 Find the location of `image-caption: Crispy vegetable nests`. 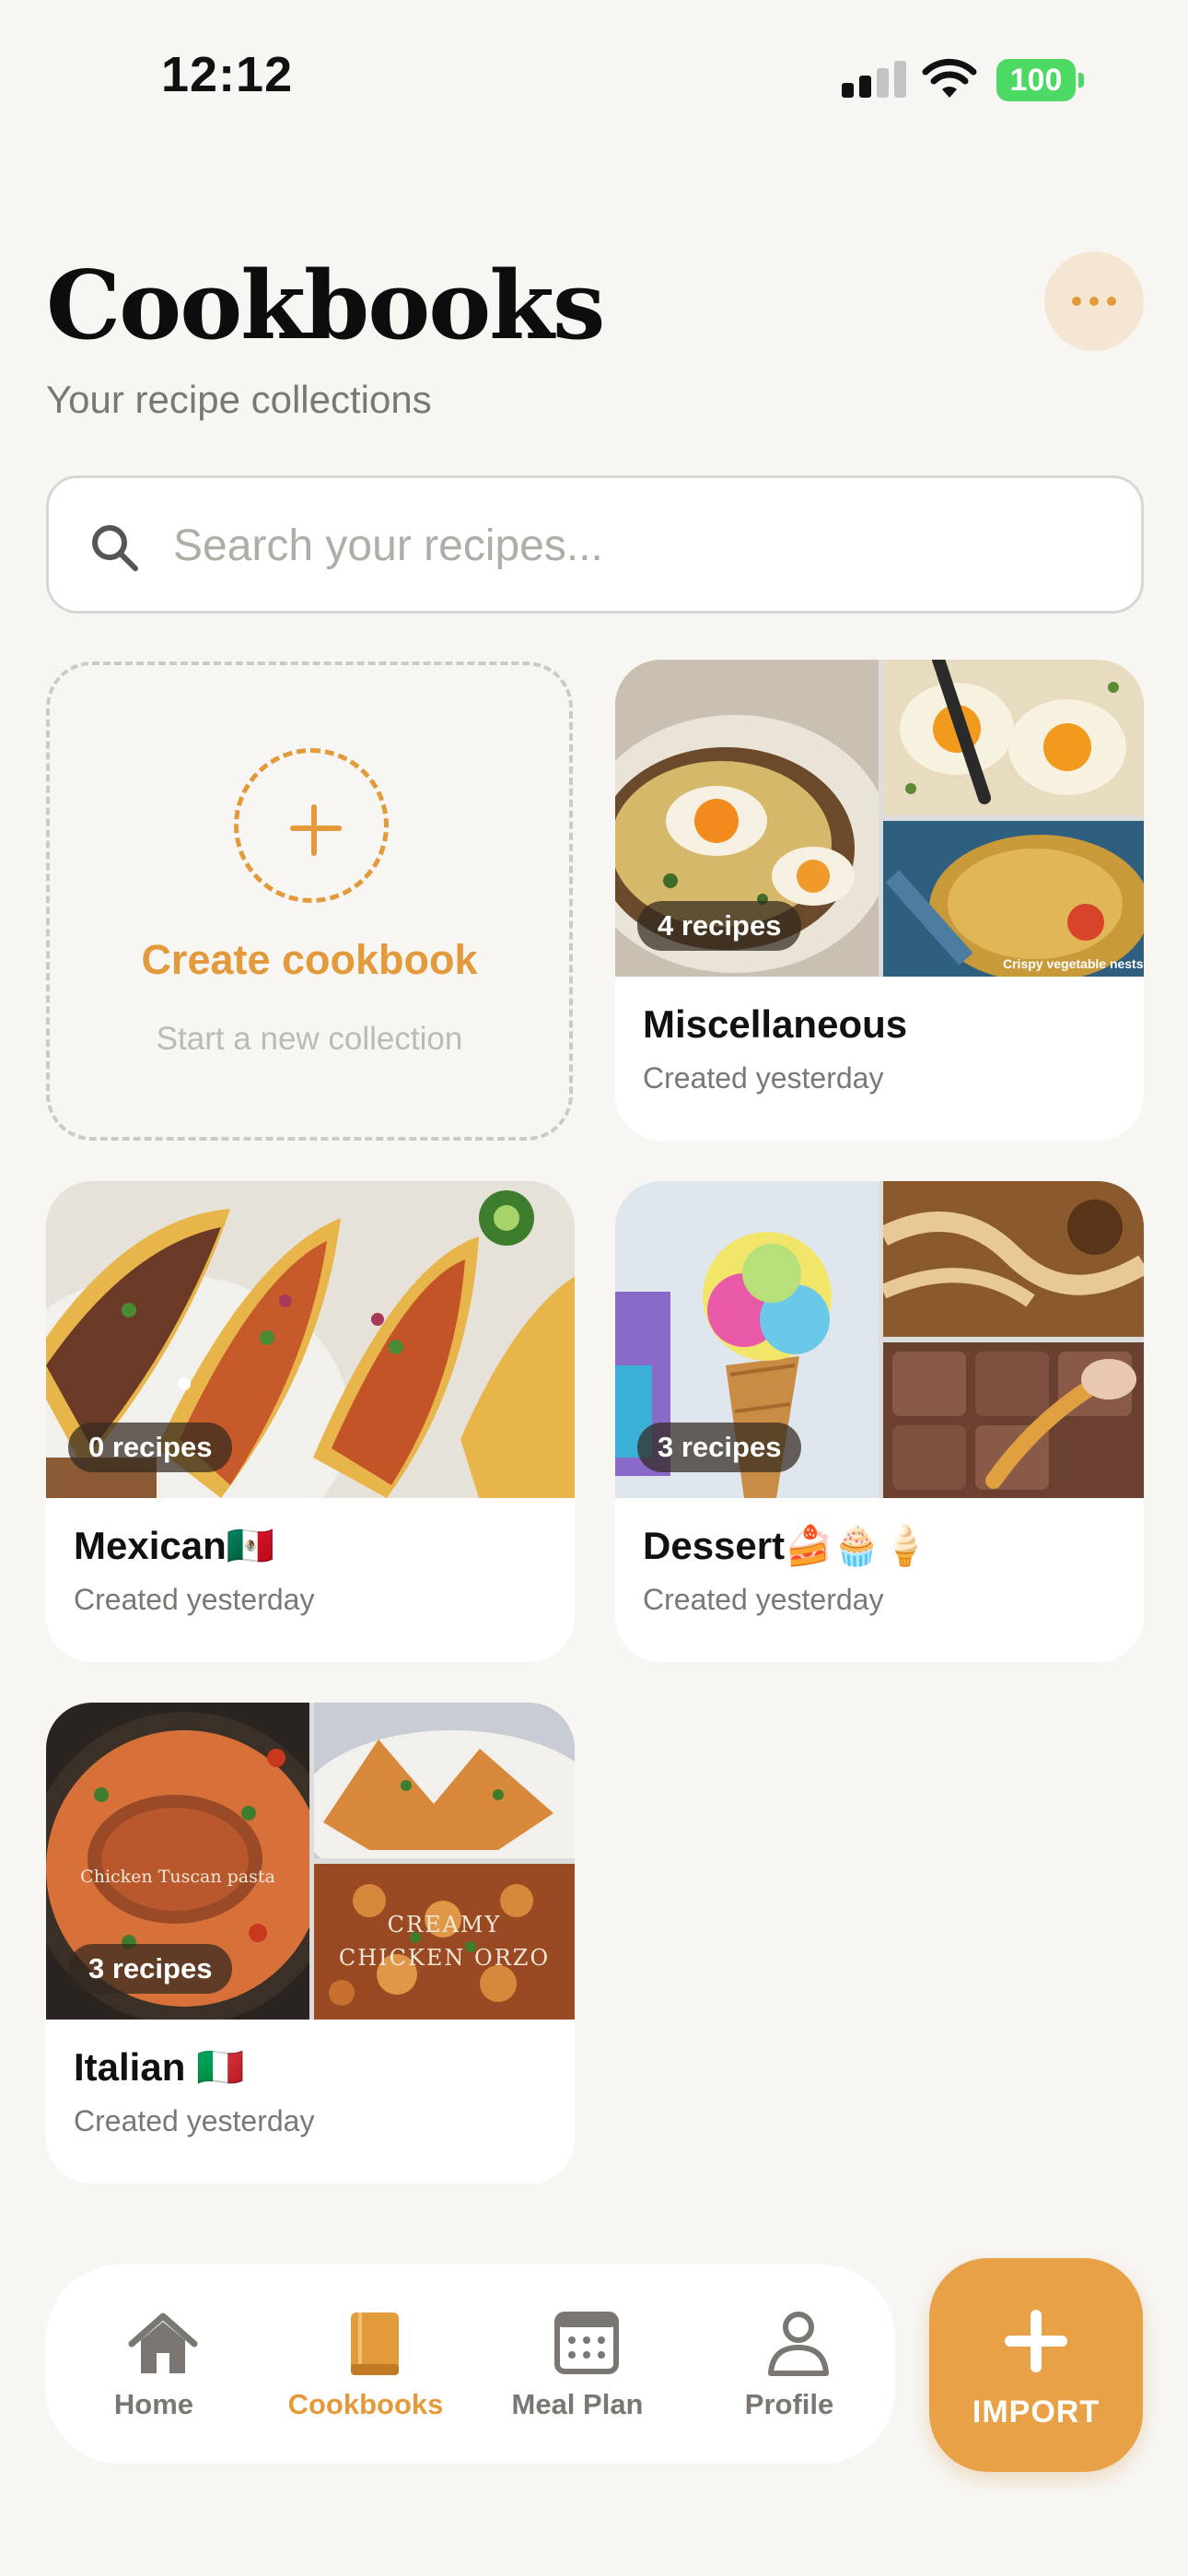

image-caption: Crispy vegetable nests is located at coordinates (1073, 964).